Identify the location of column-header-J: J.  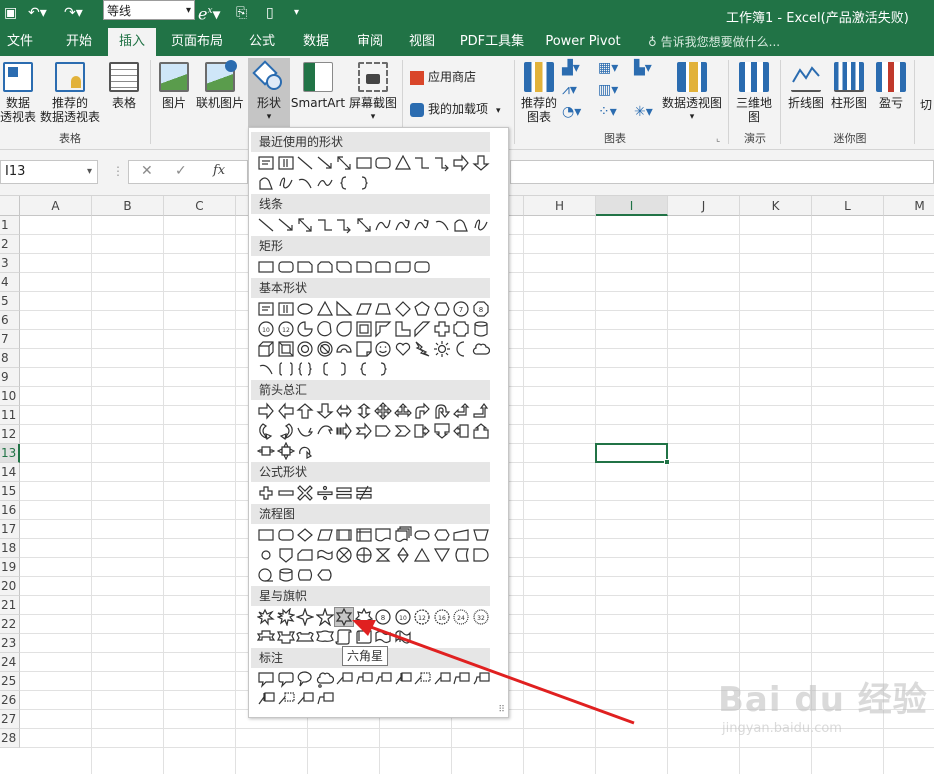
(704, 206).